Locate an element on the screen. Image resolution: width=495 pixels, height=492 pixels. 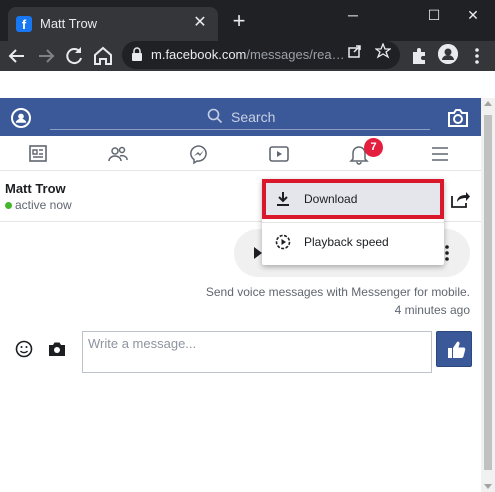
message-timestamp: 4 minutes ago is located at coordinates (432, 310).